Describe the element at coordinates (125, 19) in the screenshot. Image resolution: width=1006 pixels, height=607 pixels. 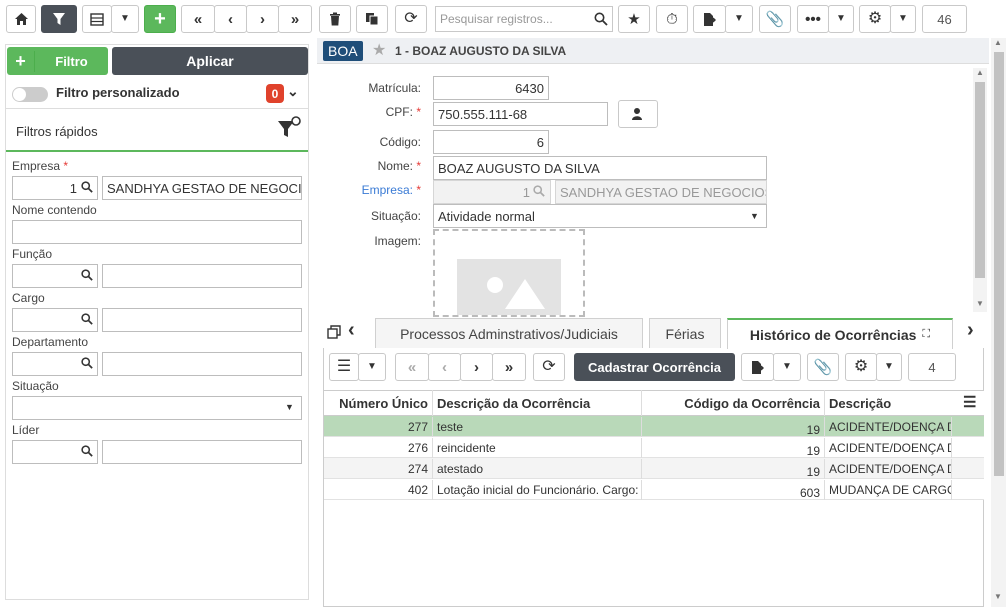
I see `view-mode-dropdown: ▼` at that location.